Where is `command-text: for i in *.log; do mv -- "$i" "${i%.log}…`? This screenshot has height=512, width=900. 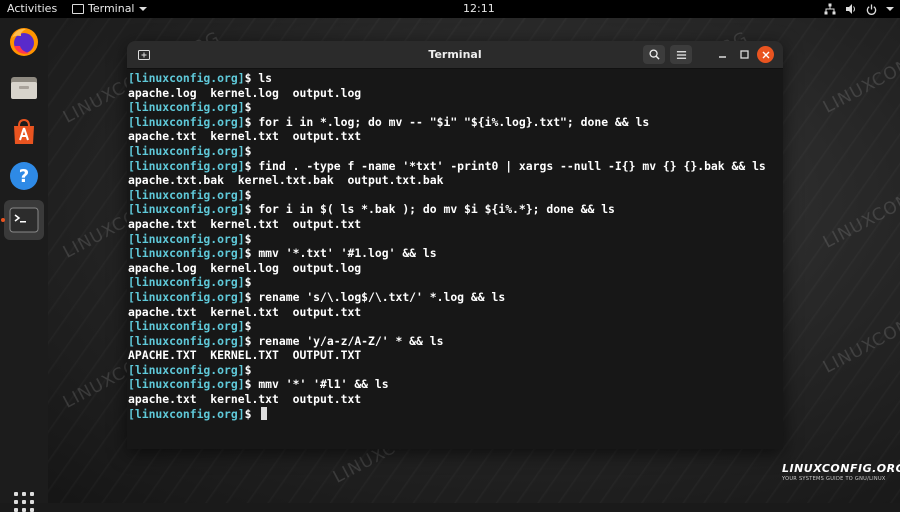 command-text: for i in *.log; do mv -- "$i" "${i%.log}… is located at coordinates (454, 121).